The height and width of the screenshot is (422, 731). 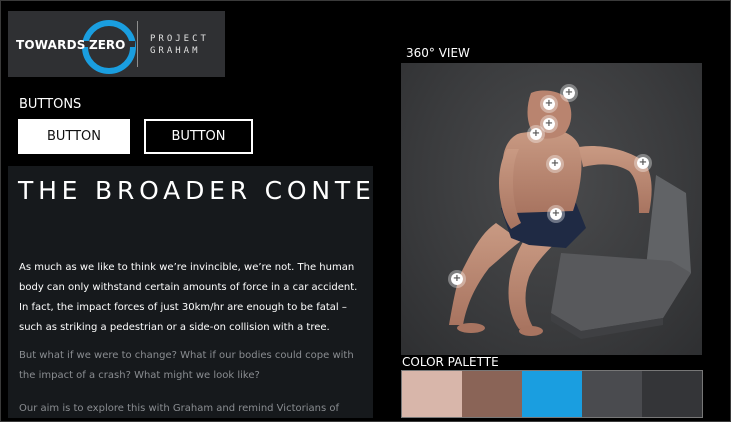 I want to click on hotspot-skull, so click(x=569, y=93).